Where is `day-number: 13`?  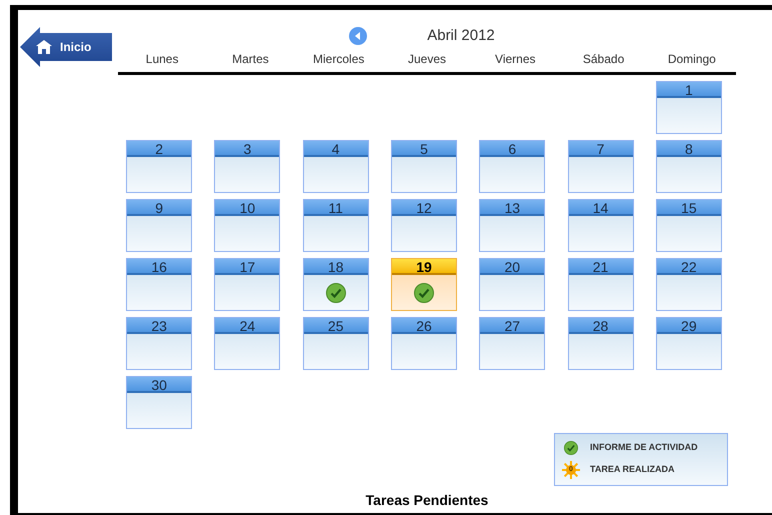
day-number: 13 is located at coordinates (512, 208).